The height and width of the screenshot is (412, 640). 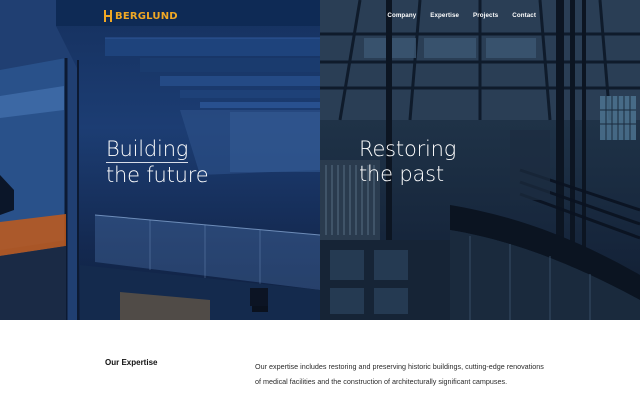 I want to click on nav-link-contact: Contact, so click(x=524, y=15).